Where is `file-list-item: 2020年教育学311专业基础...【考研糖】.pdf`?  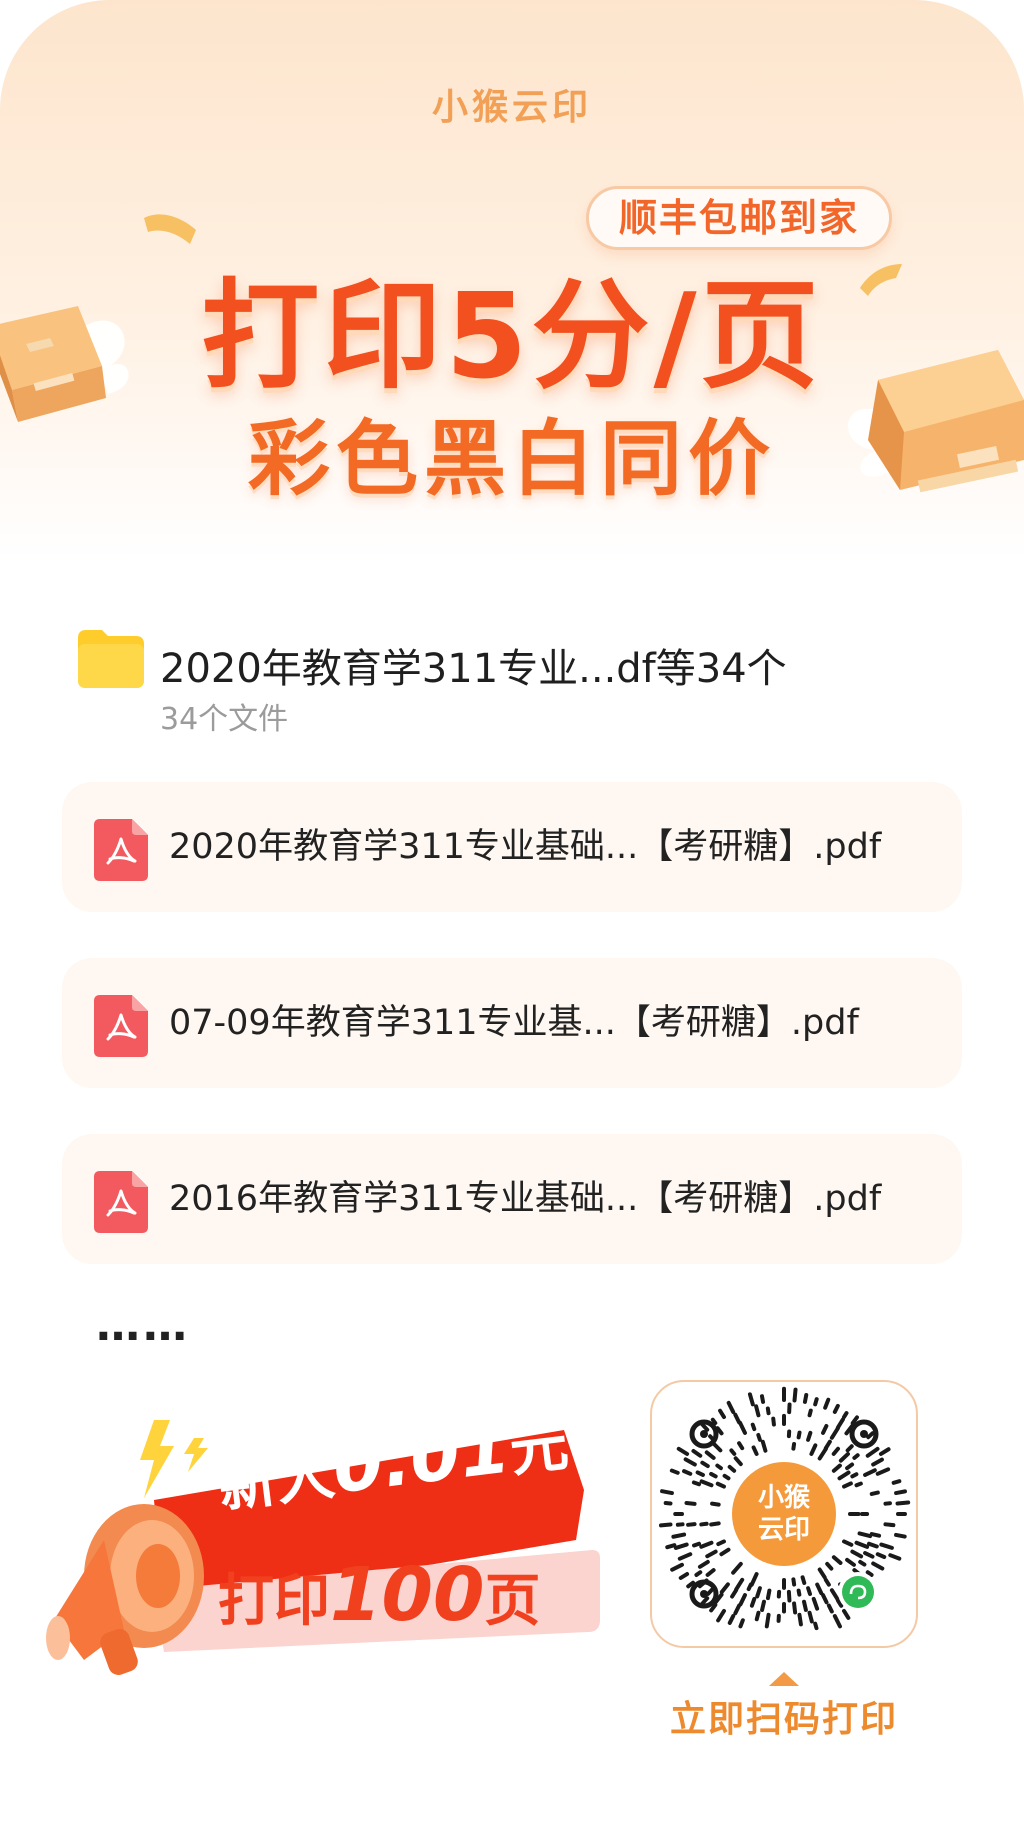
file-list-item: 2020年教育学311专业基础...【考研糖】.pdf is located at coordinates (512, 847).